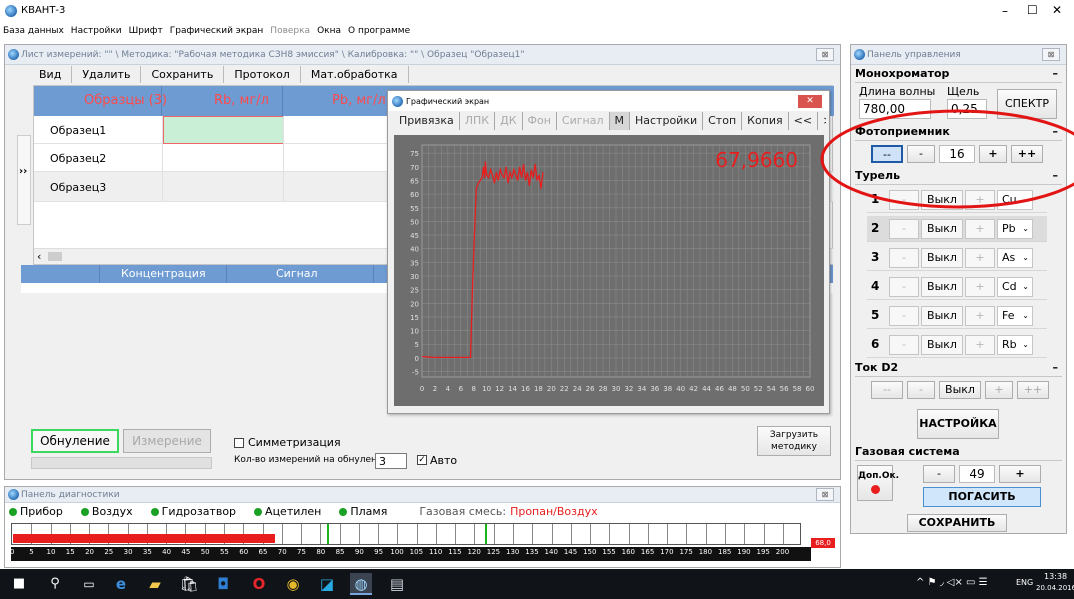 The image size is (1074, 599). Describe the element at coordinates (89, 584) in the screenshot. I see `task-view-icon: ▭` at that location.